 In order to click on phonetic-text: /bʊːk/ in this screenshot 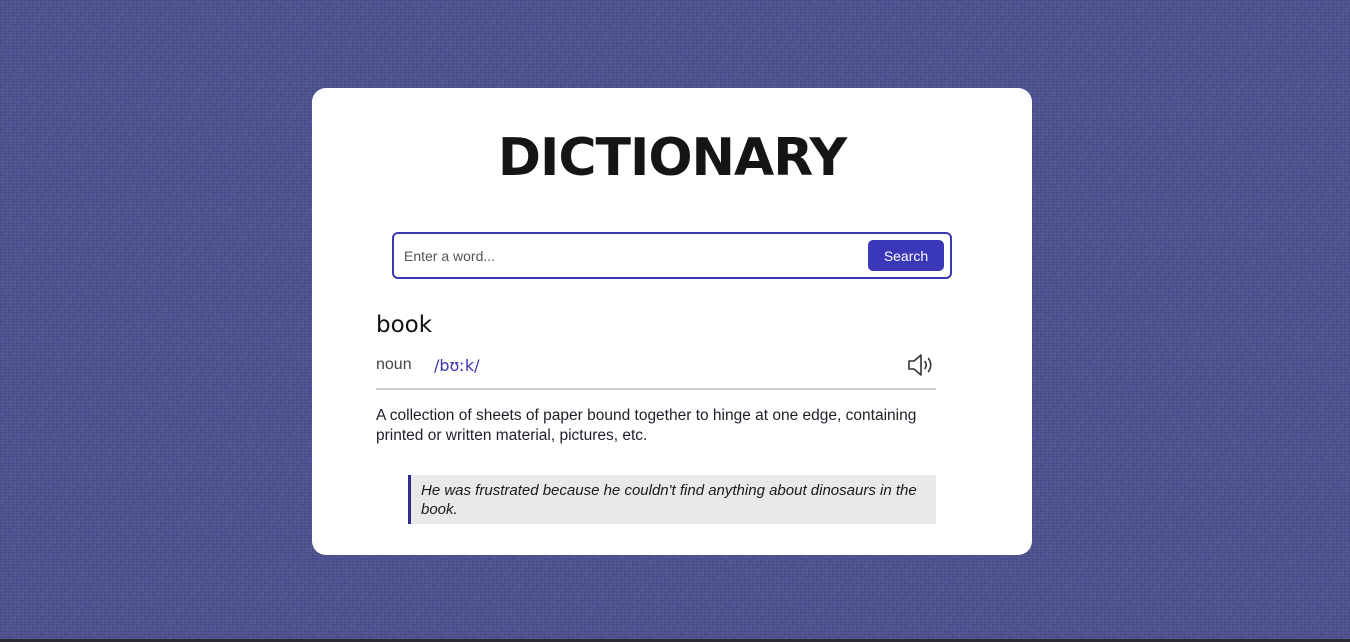, I will do `click(457, 365)`.